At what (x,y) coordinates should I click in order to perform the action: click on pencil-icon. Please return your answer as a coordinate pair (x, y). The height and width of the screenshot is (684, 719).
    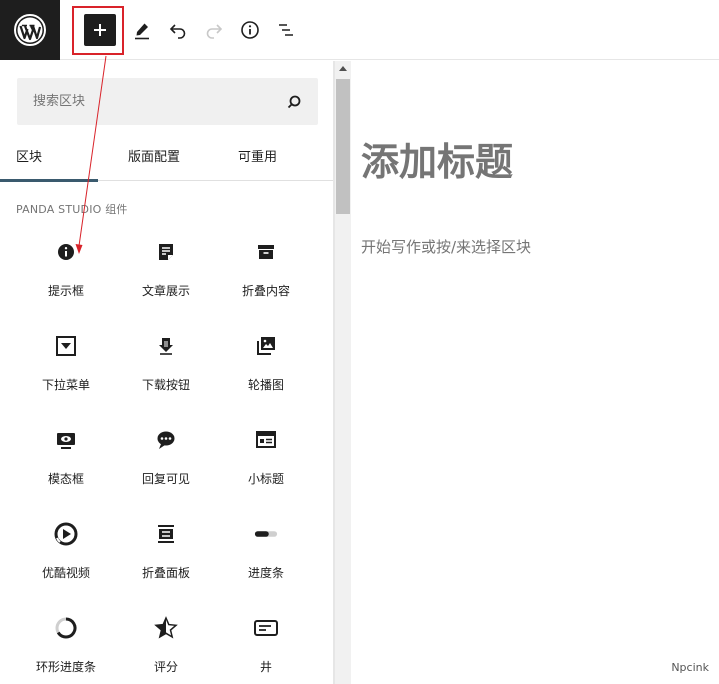
    Looking at the image, I should click on (142, 31).